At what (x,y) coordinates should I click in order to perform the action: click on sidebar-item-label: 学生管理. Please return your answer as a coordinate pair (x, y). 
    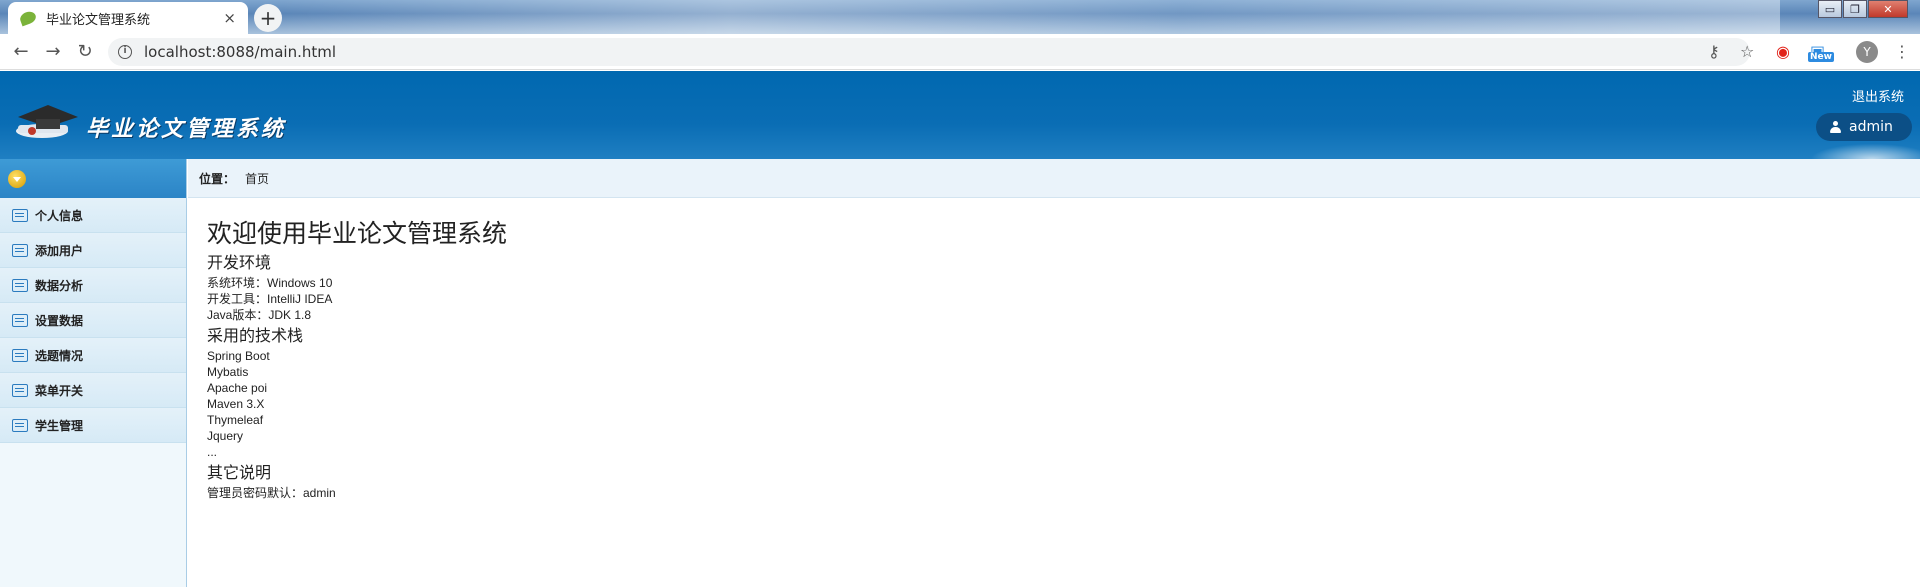
    Looking at the image, I should click on (59, 425).